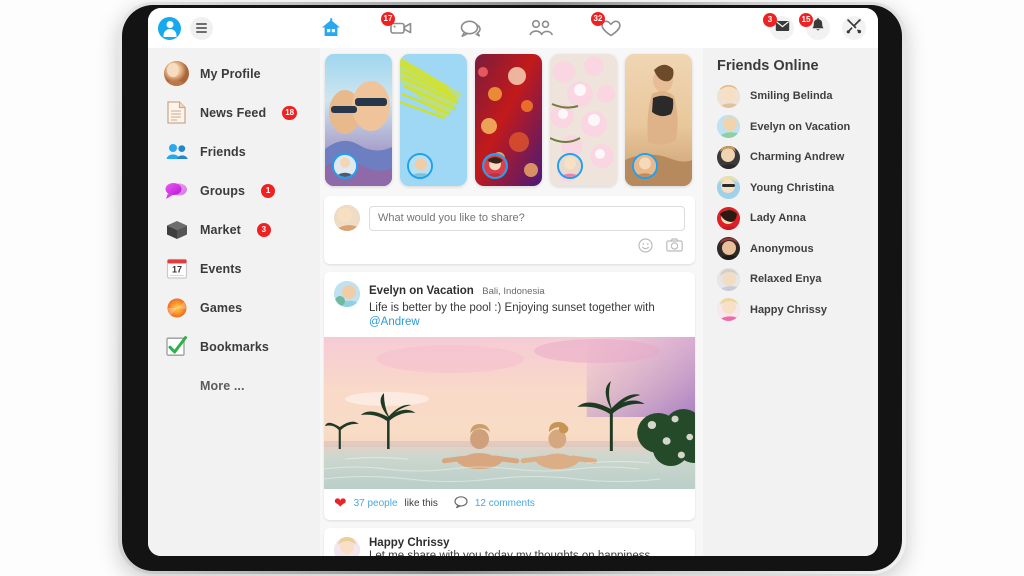 This screenshot has height=576, width=1024. What do you see at coordinates (806, 20) in the screenshot?
I see `notifications-badge: 15` at bounding box center [806, 20].